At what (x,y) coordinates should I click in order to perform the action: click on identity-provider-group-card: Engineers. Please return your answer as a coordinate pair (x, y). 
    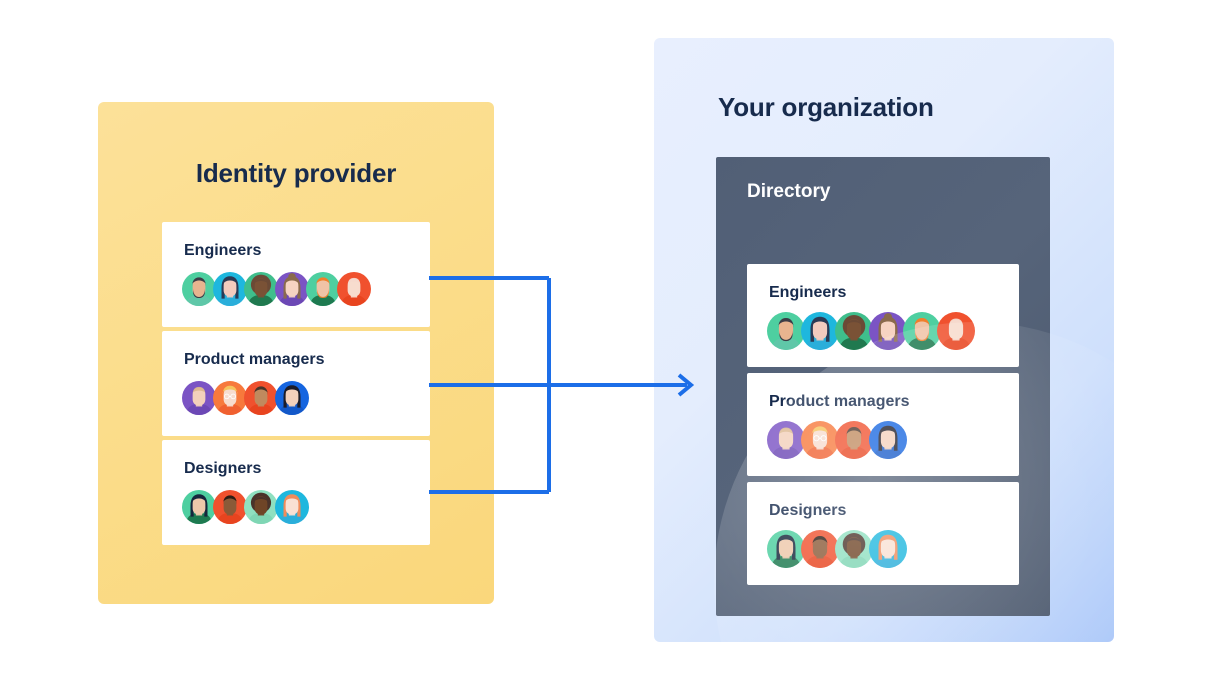
    Looking at the image, I should click on (296, 274).